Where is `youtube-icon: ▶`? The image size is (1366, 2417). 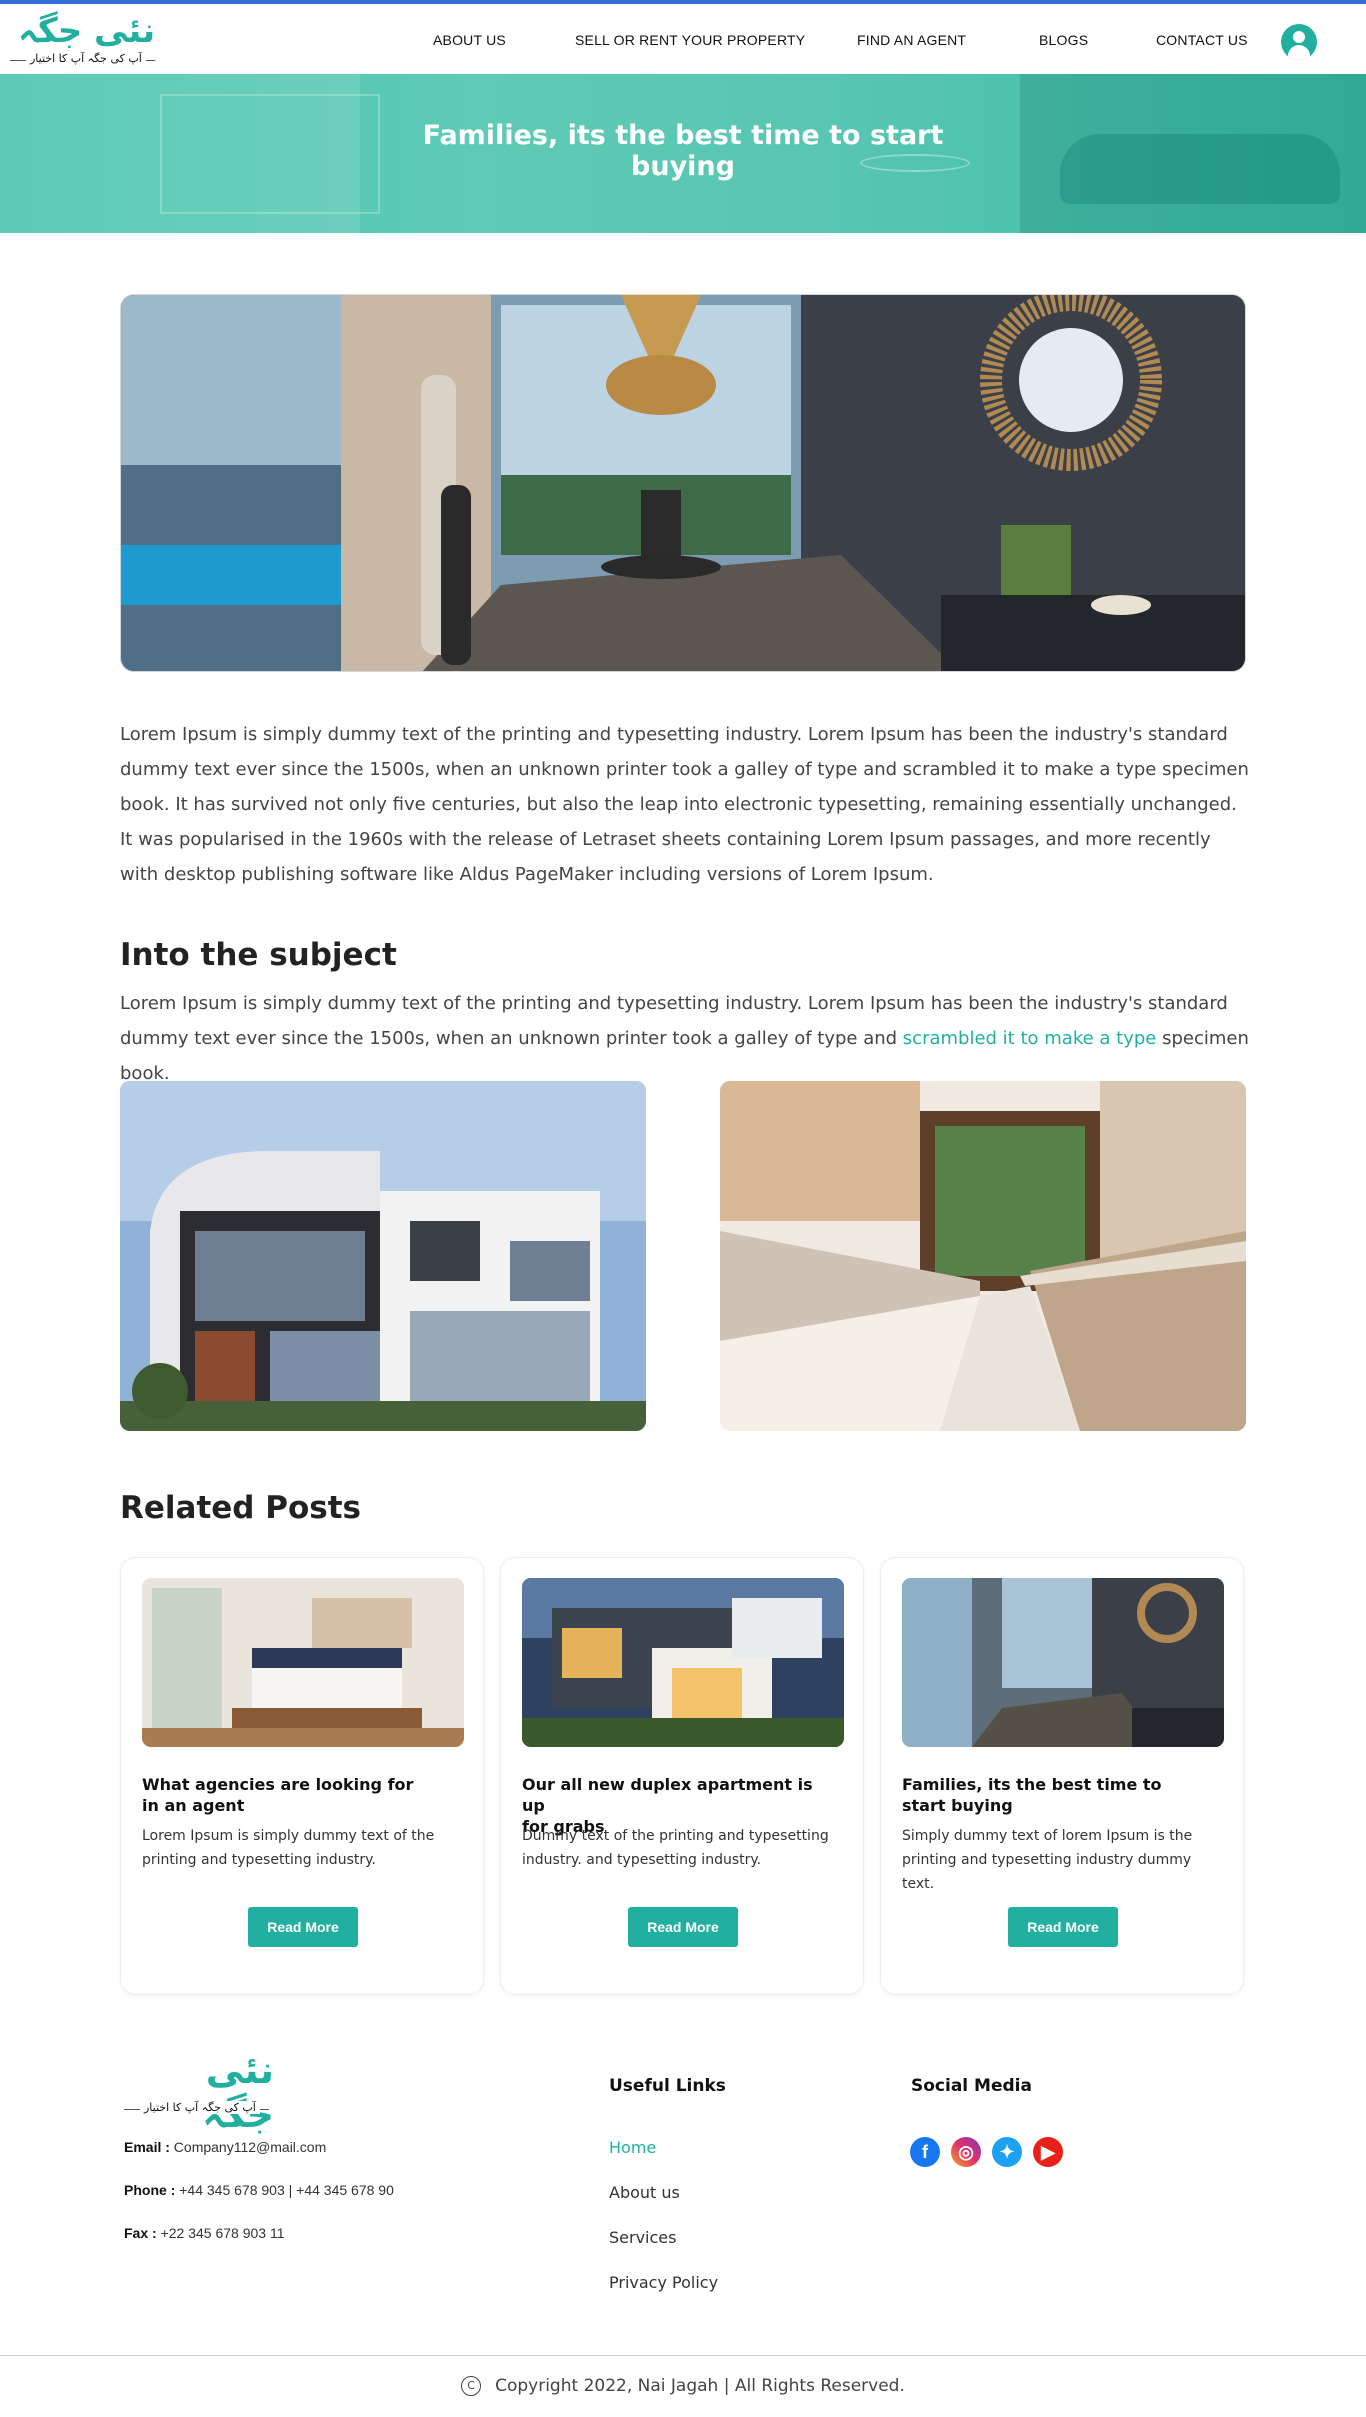 youtube-icon: ▶ is located at coordinates (1048, 2152).